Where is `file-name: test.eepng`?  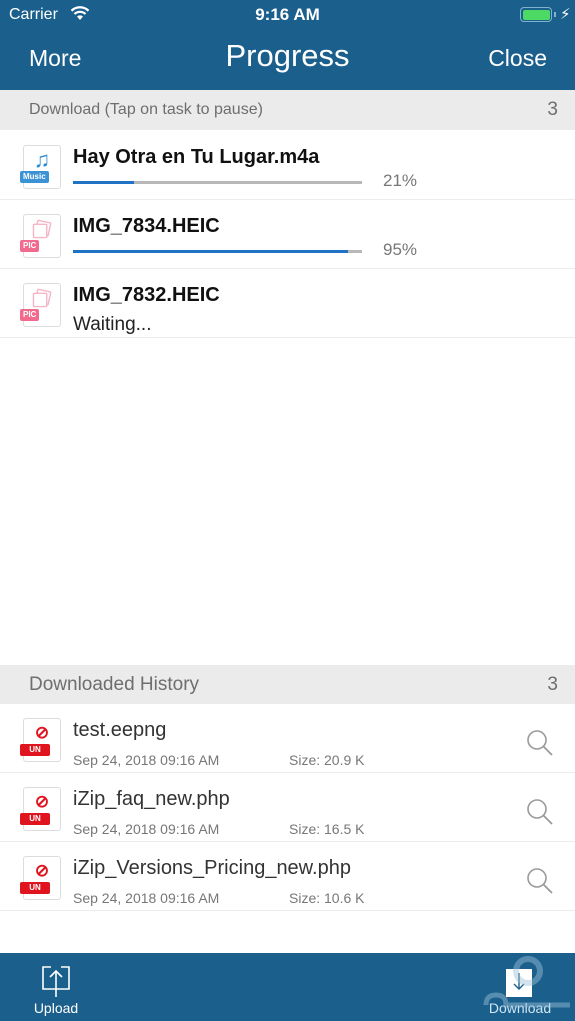 file-name: test.eepng is located at coordinates (120, 730).